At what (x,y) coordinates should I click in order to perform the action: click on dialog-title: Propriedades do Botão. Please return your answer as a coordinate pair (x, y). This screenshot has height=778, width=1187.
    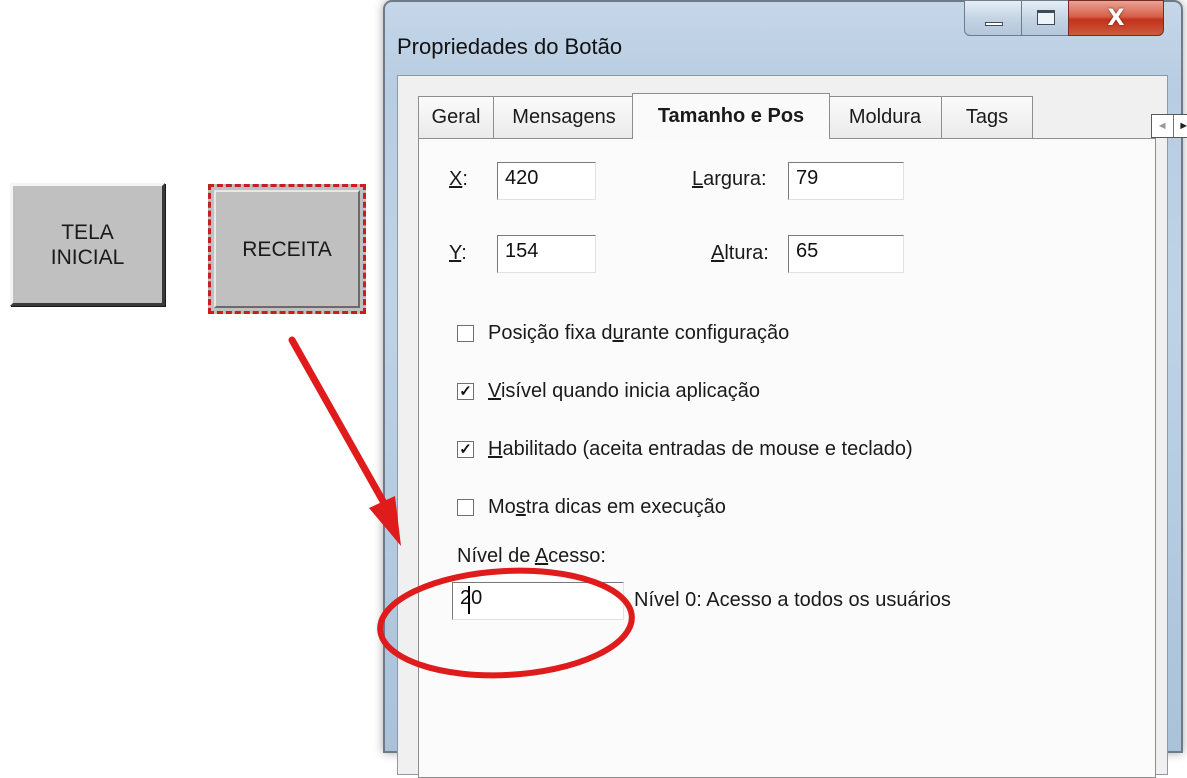
    Looking at the image, I should click on (509, 47).